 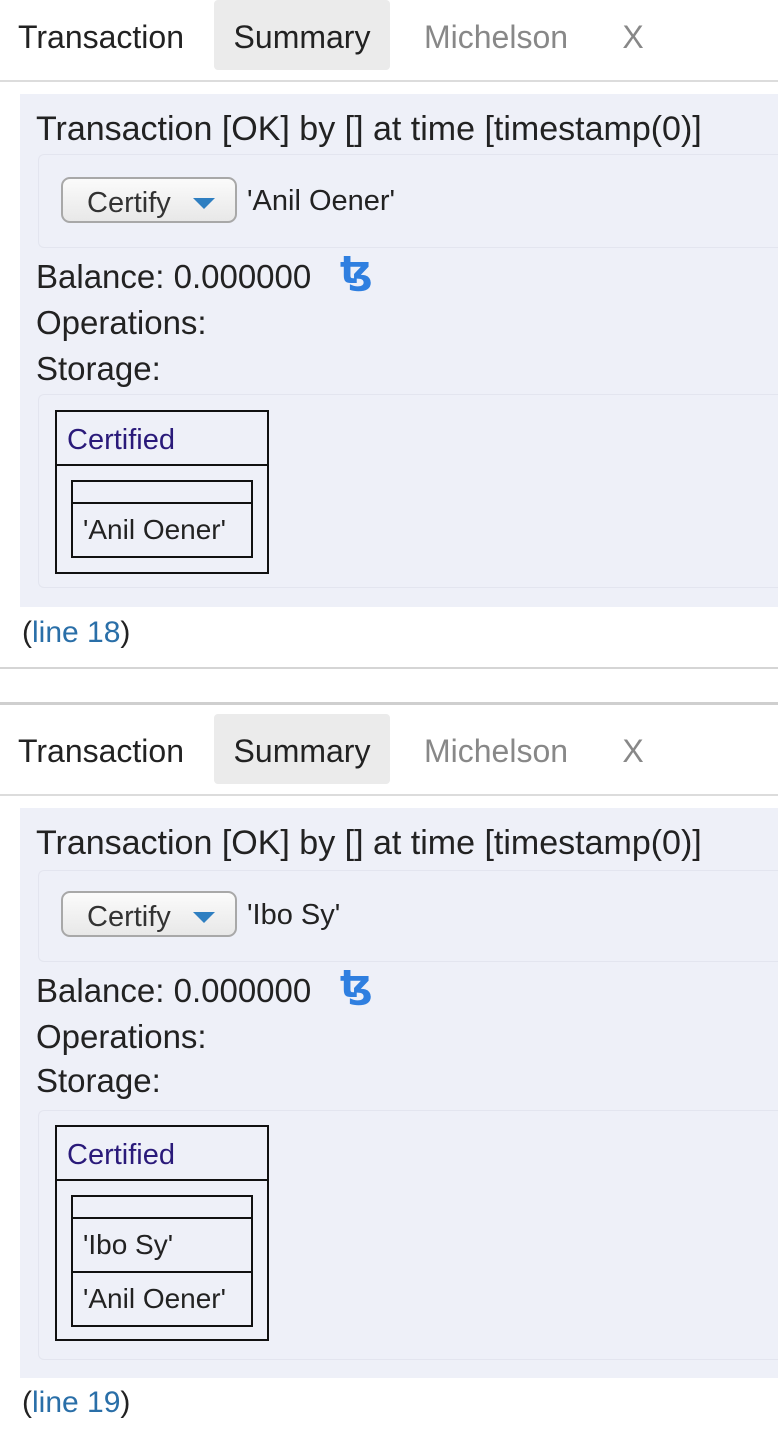 I want to click on divider, so click(x=389, y=668).